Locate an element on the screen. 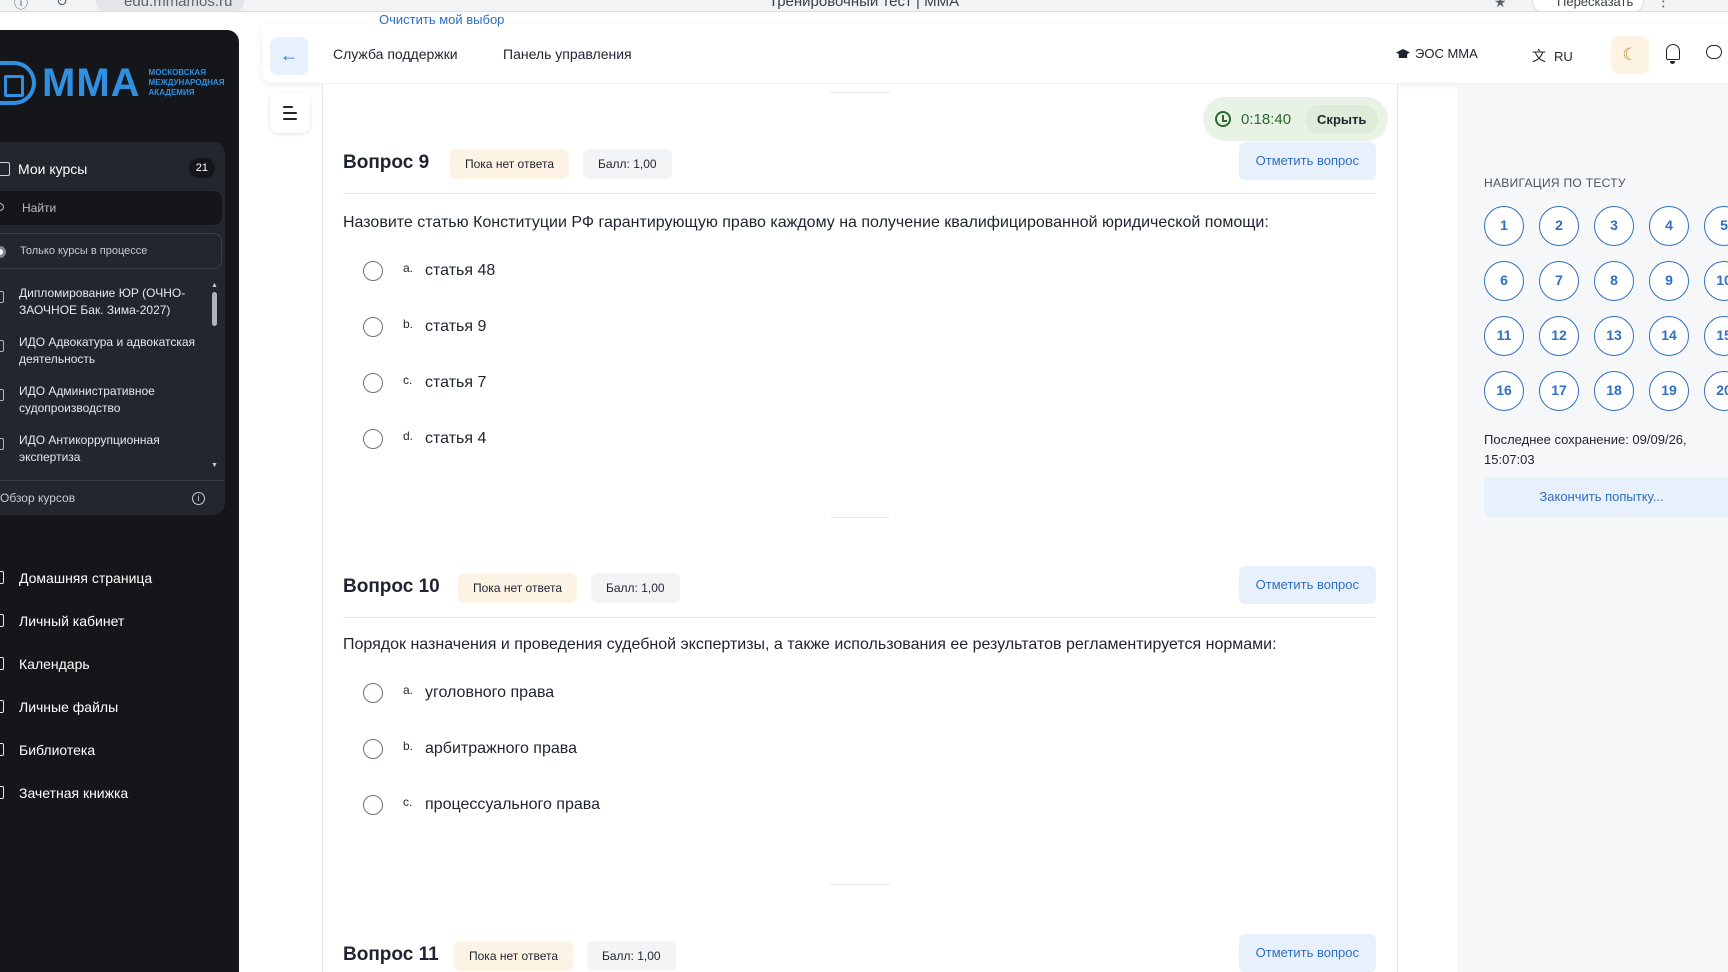 This screenshot has height=972, width=1728. nav-item-files: Личные файлы is located at coordinates (119, 706).